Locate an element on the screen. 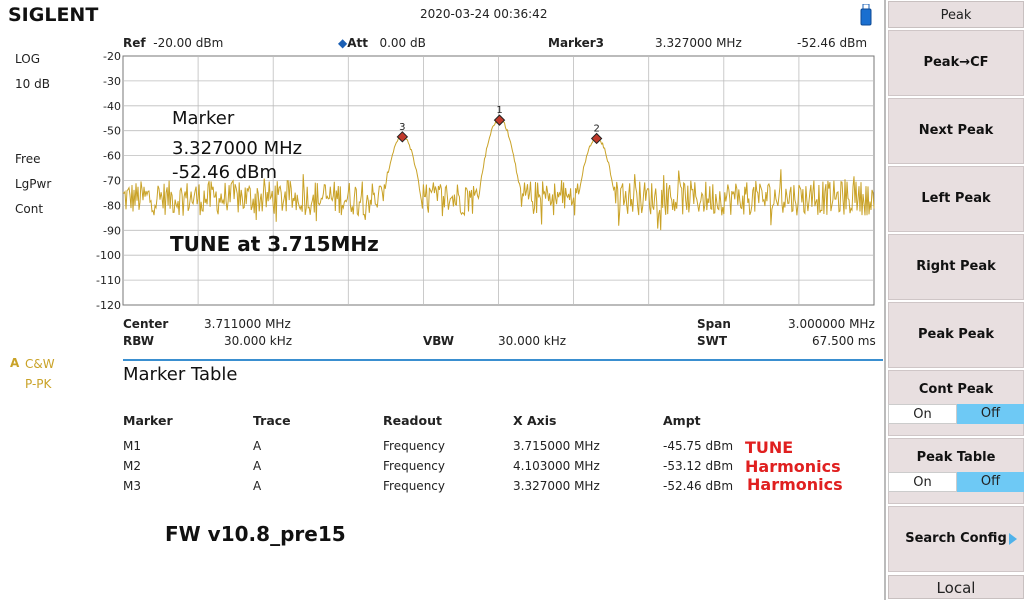 This screenshot has height=600, width=1024. span-value: 3.000000 MHz is located at coordinates (831, 324).